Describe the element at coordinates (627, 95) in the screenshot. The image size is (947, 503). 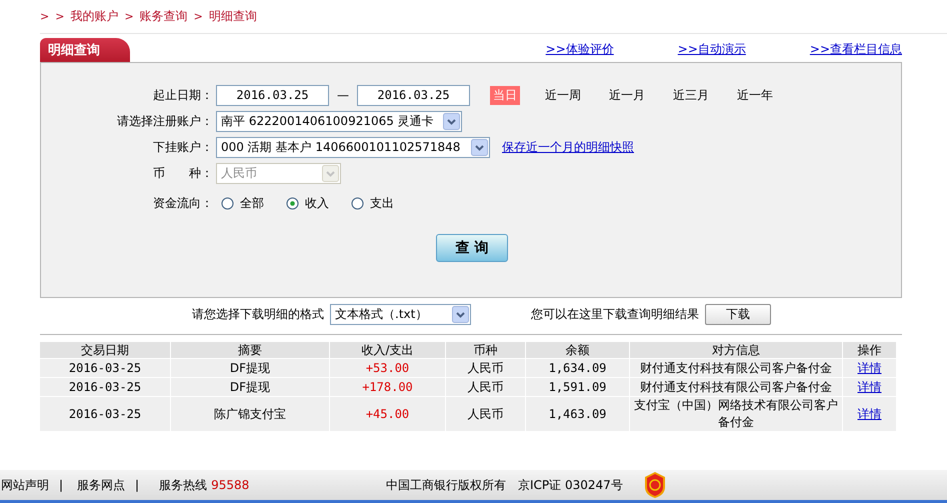
I see `period-option: 近一月` at that location.